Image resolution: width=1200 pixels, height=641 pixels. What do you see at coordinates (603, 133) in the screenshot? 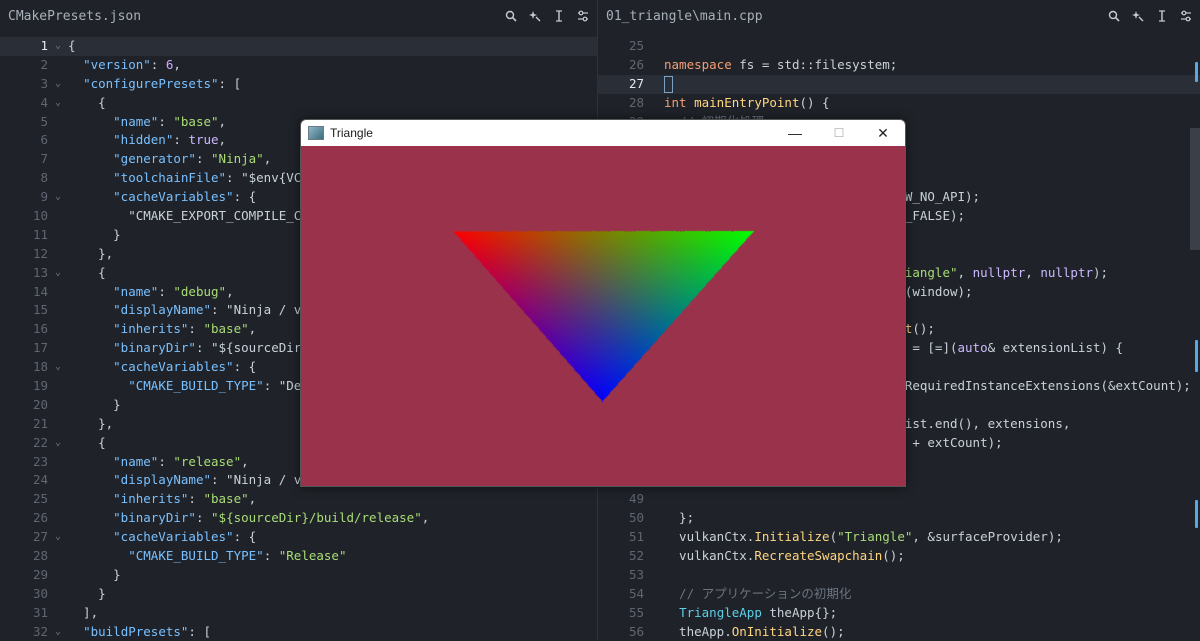
I see `window-titlebar: Triangle — ☐ ✕` at bounding box center [603, 133].